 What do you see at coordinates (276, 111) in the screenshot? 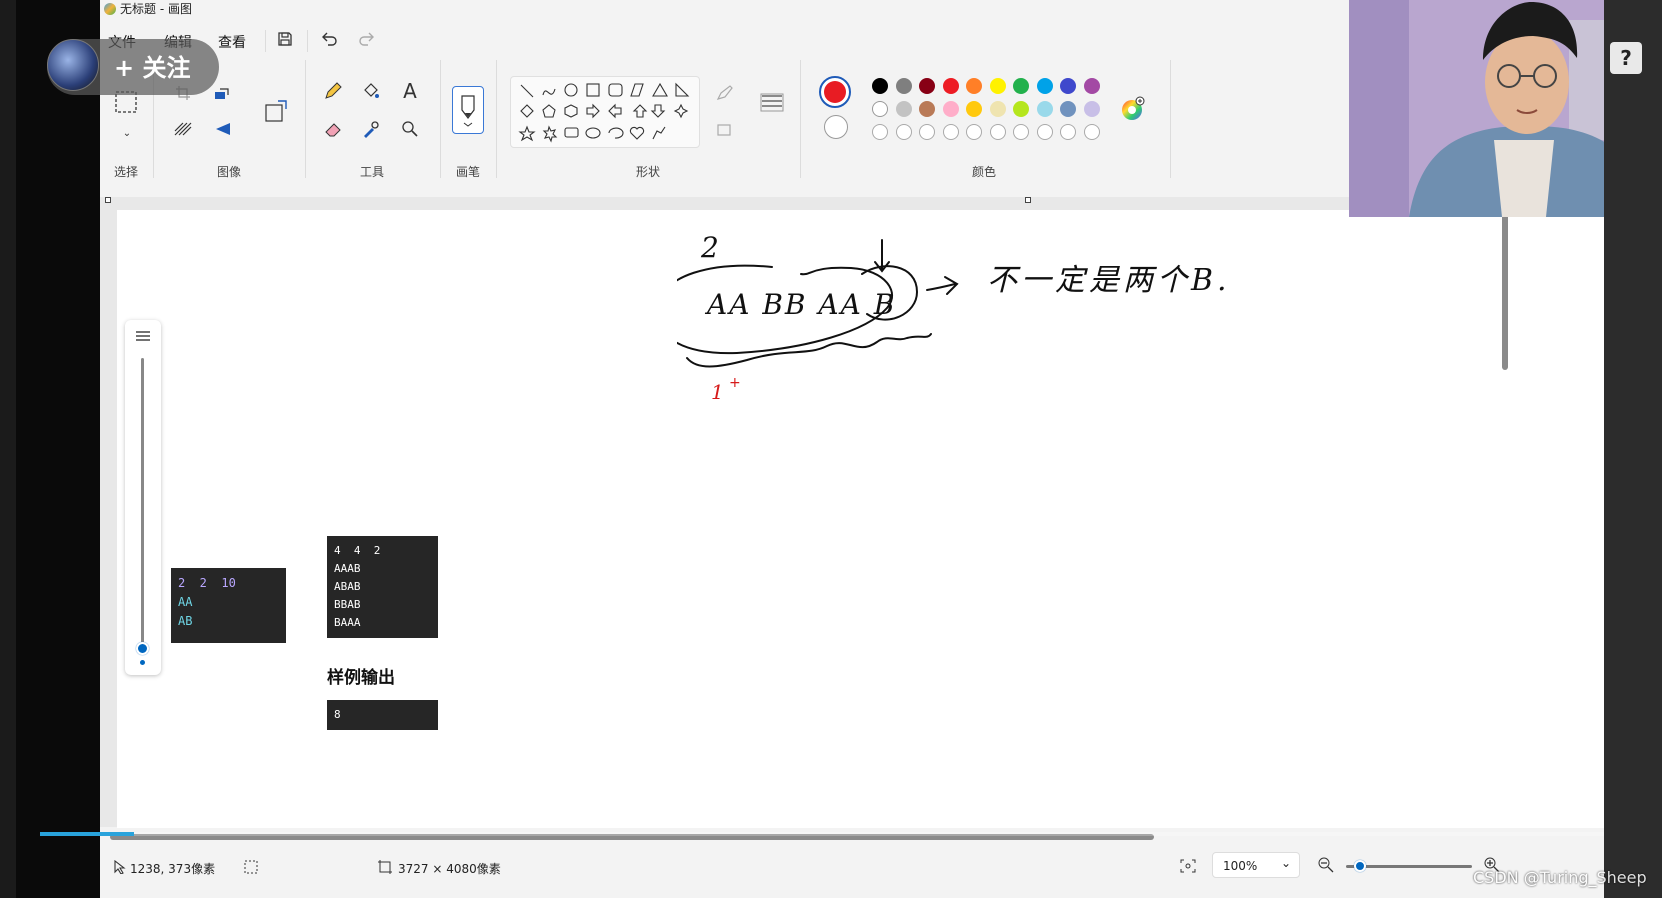
I see `image-resize-icon` at bounding box center [276, 111].